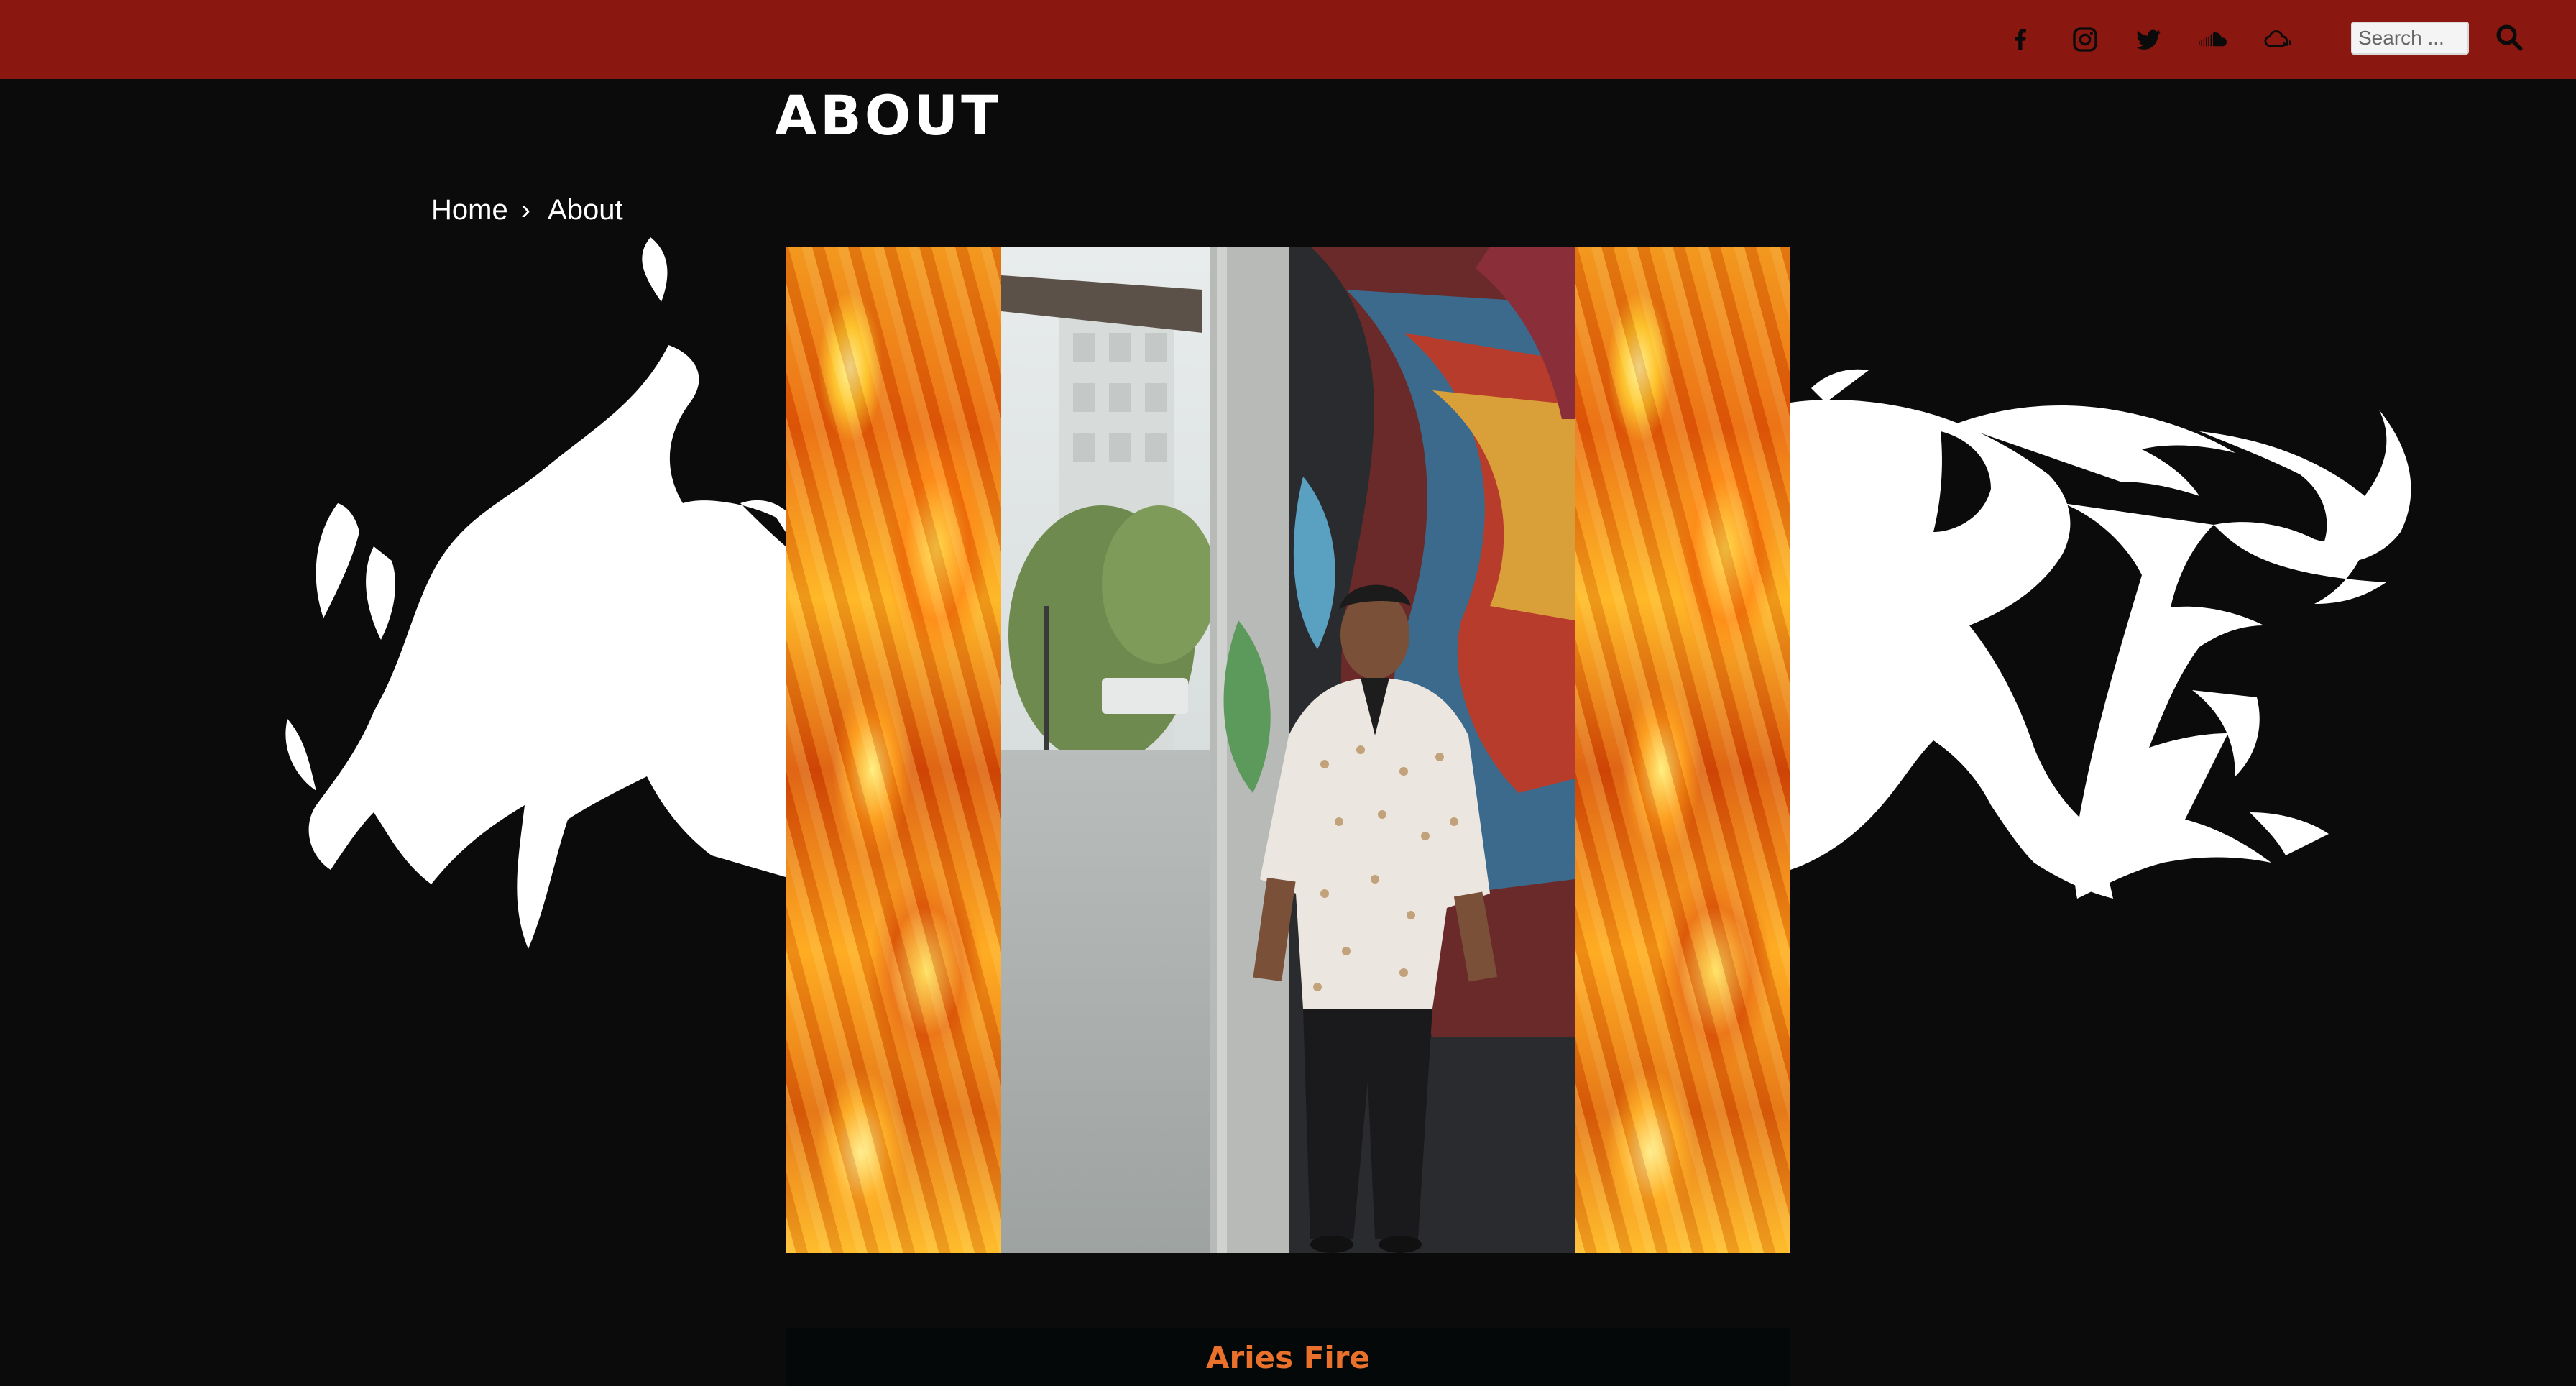  What do you see at coordinates (2278, 40) in the screenshot?
I see `audiomack-icon` at bounding box center [2278, 40].